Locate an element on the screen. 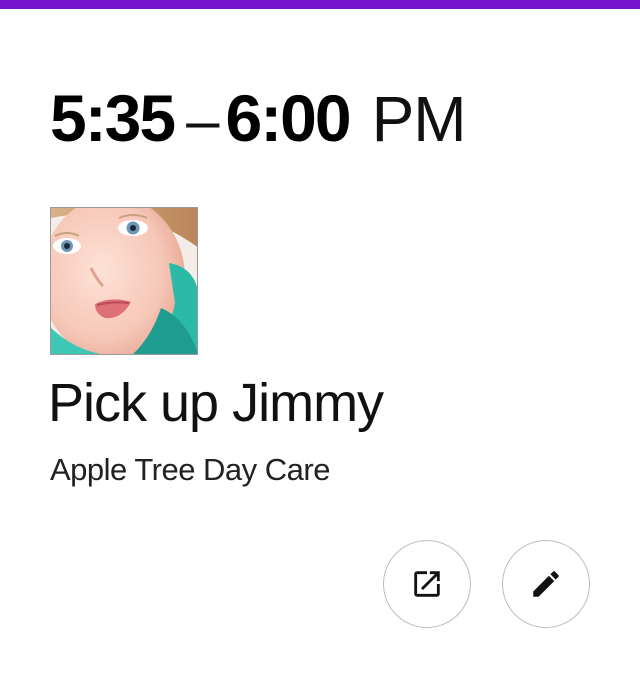 This screenshot has width=640, height=683. contact-avatar is located at coordinates (124, 281).